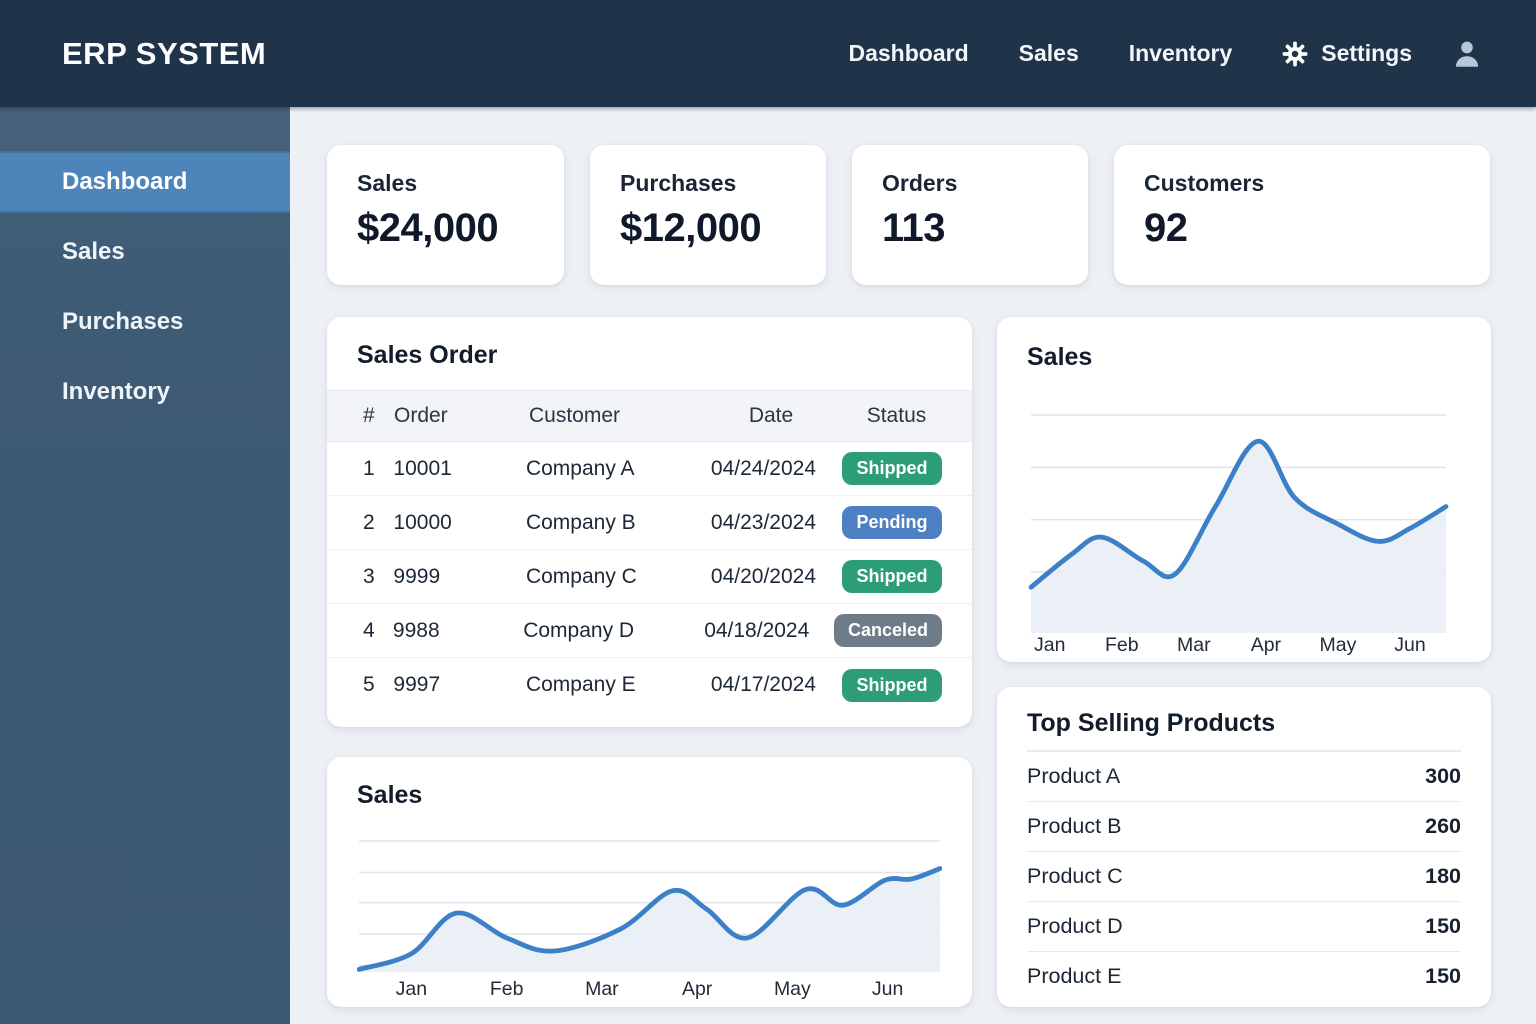 The width and height of the screenshot is (1536, 1024). What do you see at coordinates (1443, 775) in the screenshot?
I see `product-value: 300` at bounding box center [1443, 775].